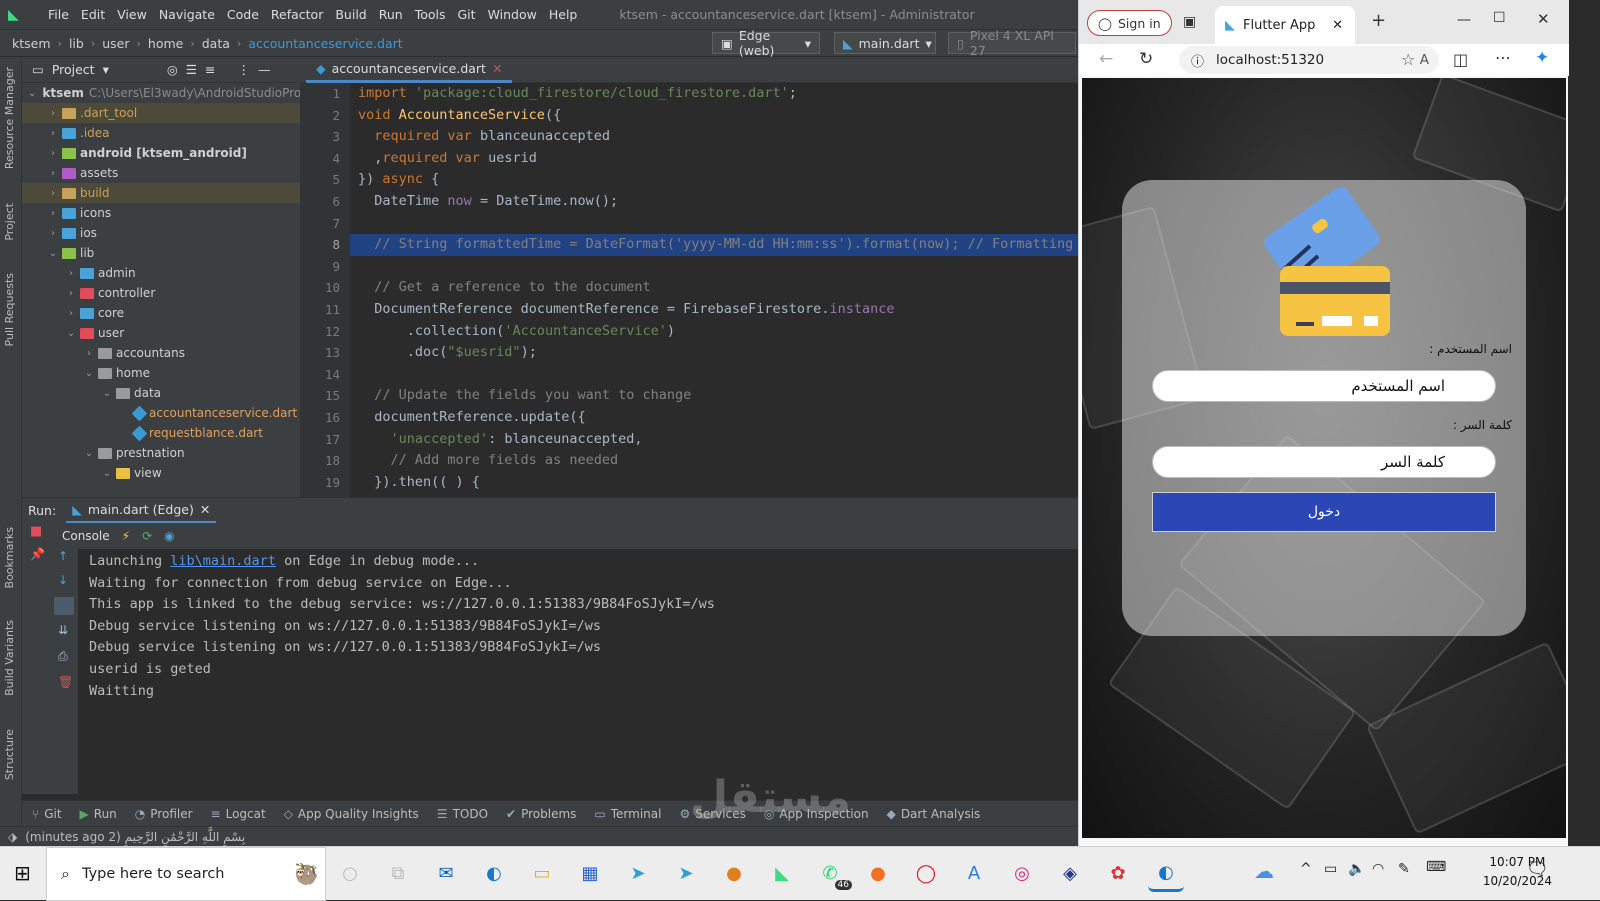 The image size is (1600, 901). Describe the element at coordinates (351, 814) in the screenshot. I see `tool-window-app-quality-insights: ◇ App Quality Insights` at that location.